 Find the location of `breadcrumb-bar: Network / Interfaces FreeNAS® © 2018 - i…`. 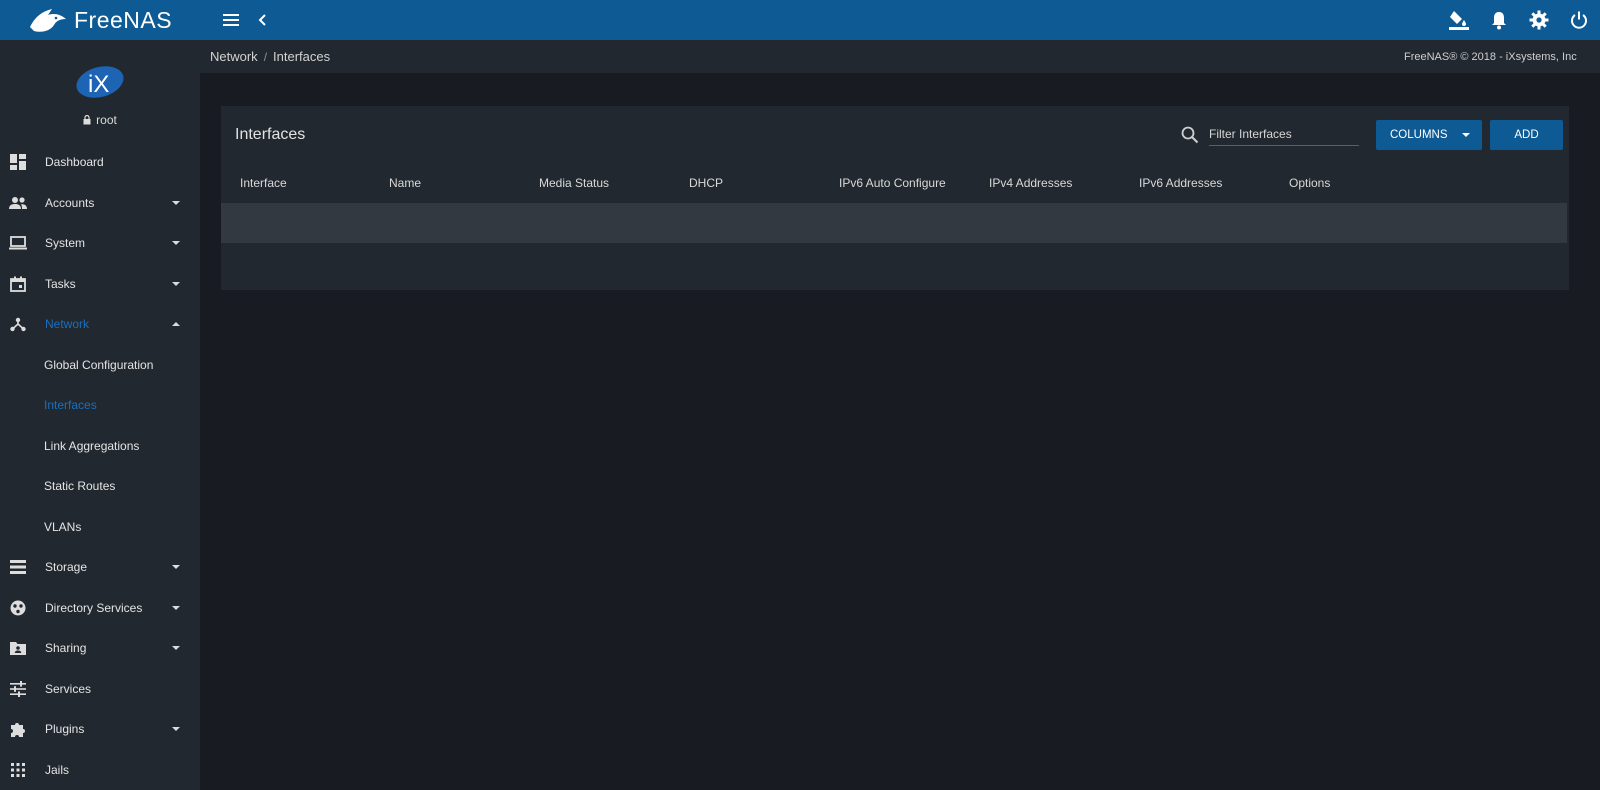

breadcrumb-bar: Network / Interfaces FreeNAS® © 2018 - i… is located at coordinates (900, 56).